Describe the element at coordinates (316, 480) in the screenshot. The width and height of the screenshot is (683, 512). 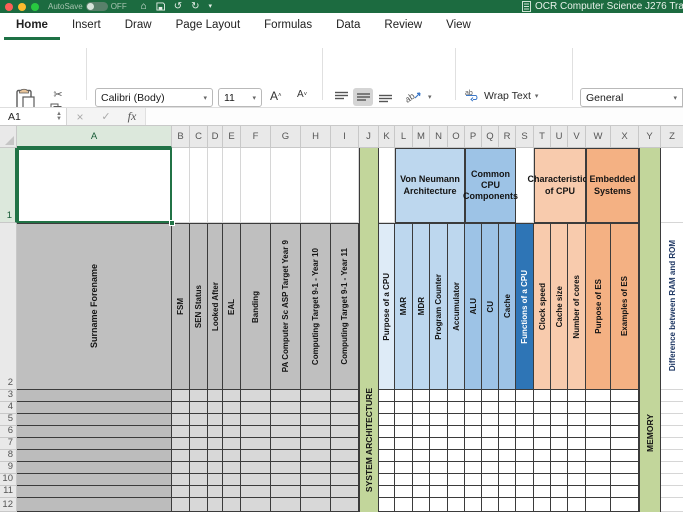
I see `cell-H10` at that location.